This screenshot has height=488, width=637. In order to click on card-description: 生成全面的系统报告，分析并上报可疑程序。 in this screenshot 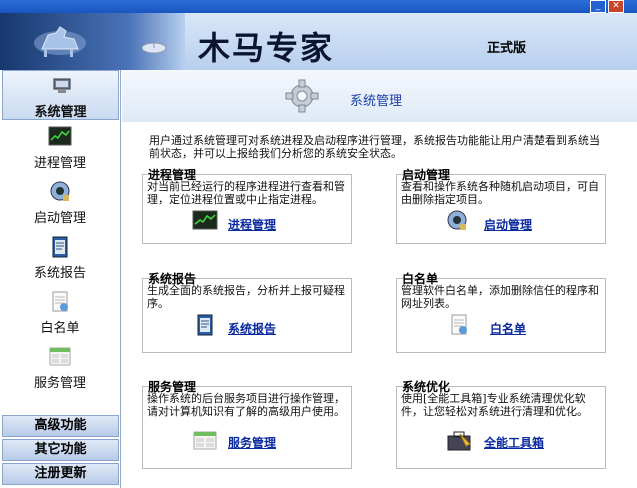, I will do `click(246, 297)`.